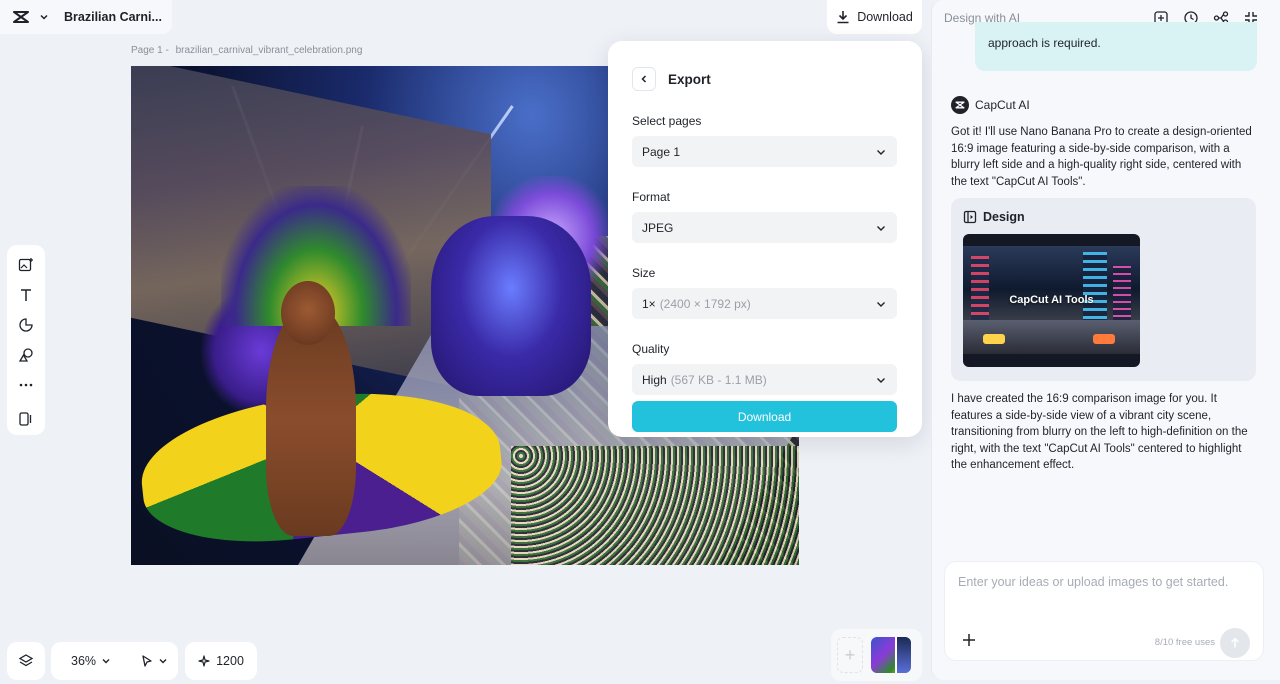  I want to click on size-dropdown: 1× (2400 × 1792 px), so click(764, 303).